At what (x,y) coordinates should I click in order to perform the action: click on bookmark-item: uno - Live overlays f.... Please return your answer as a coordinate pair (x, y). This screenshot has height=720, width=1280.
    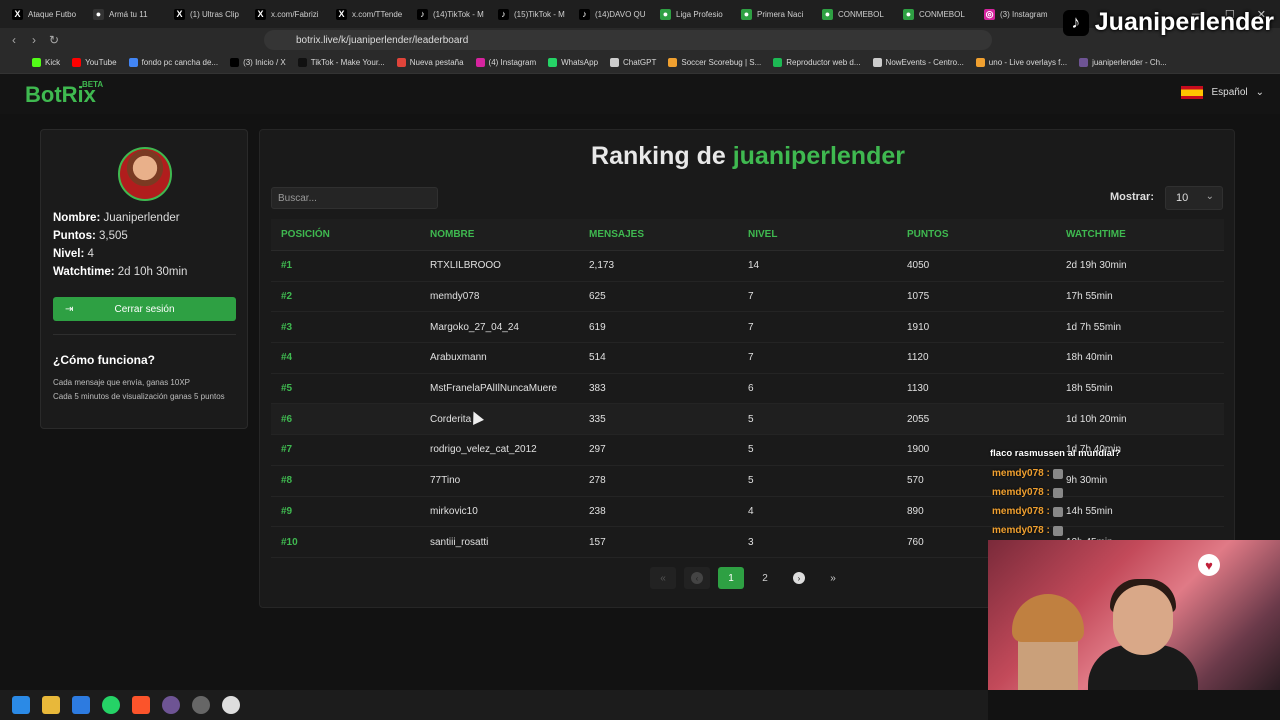
    Looking at the image, I should click on (1021, 62).